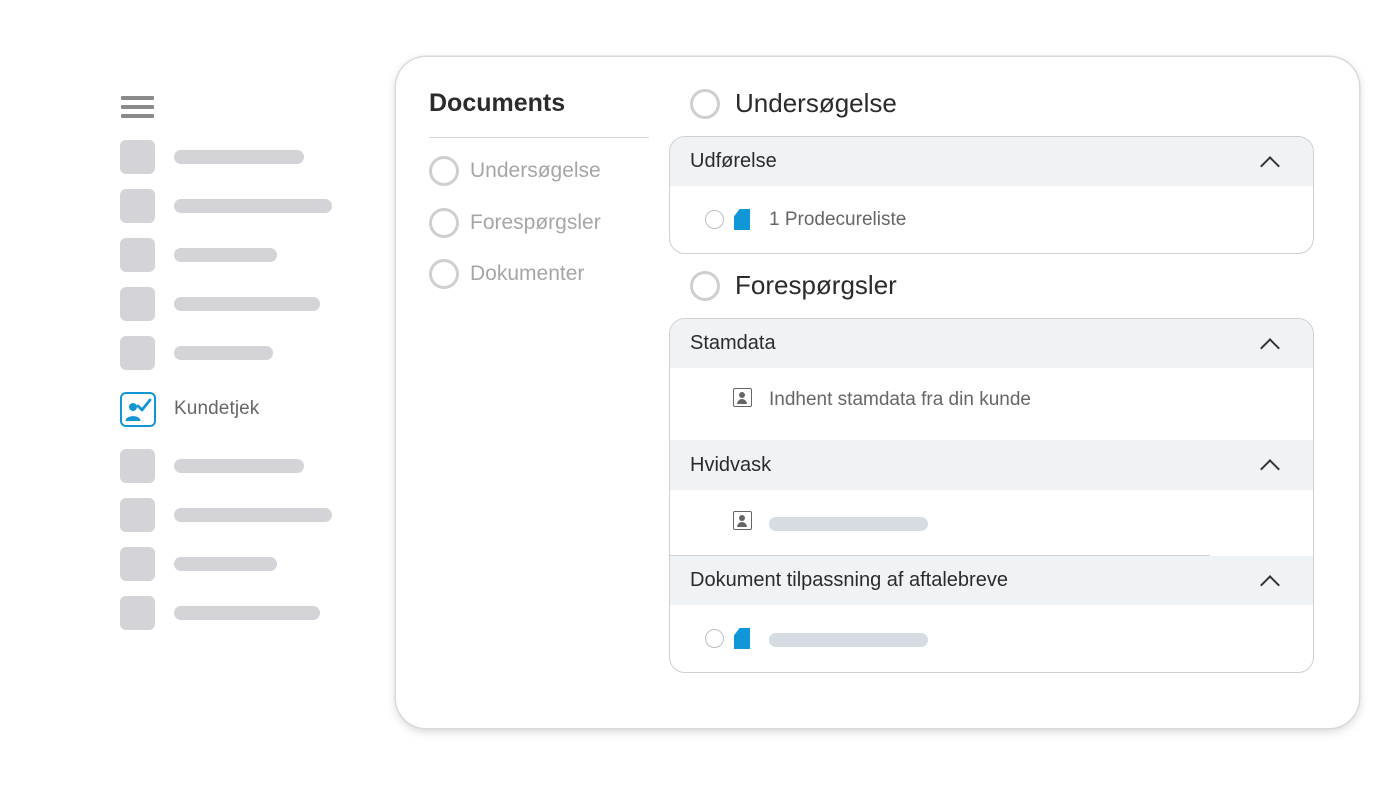 The width and height of the screenshot is (1392, 785). Describe the element at coordinates (535, 170) in the screenshot. I see `documents-item-label: Undersøgelse` at that location.